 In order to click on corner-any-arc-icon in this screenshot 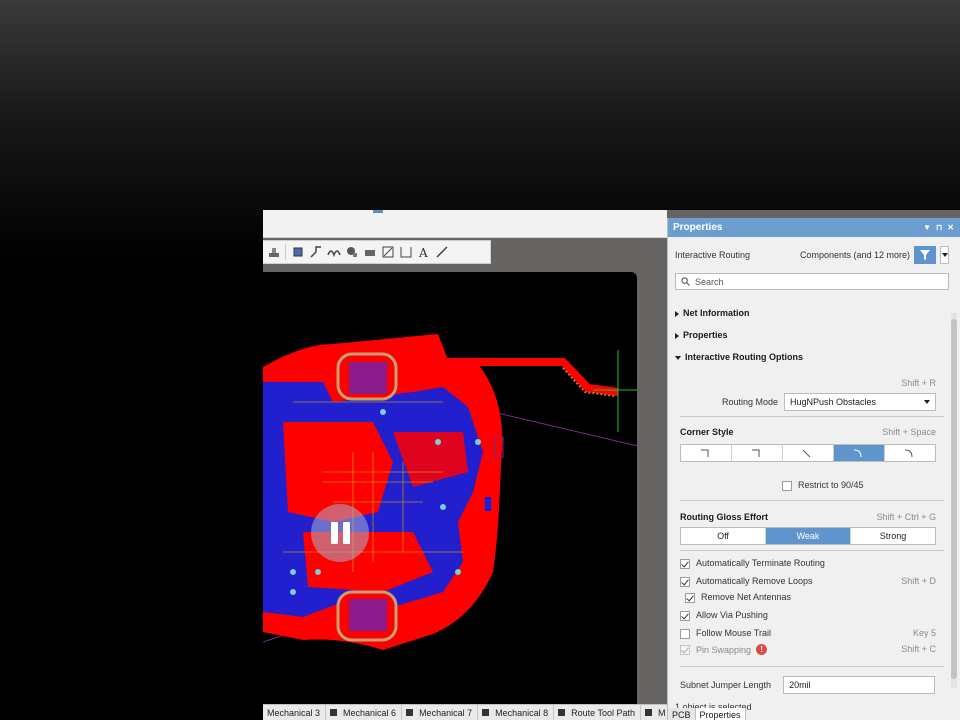, I will do `click(908, 453)`.